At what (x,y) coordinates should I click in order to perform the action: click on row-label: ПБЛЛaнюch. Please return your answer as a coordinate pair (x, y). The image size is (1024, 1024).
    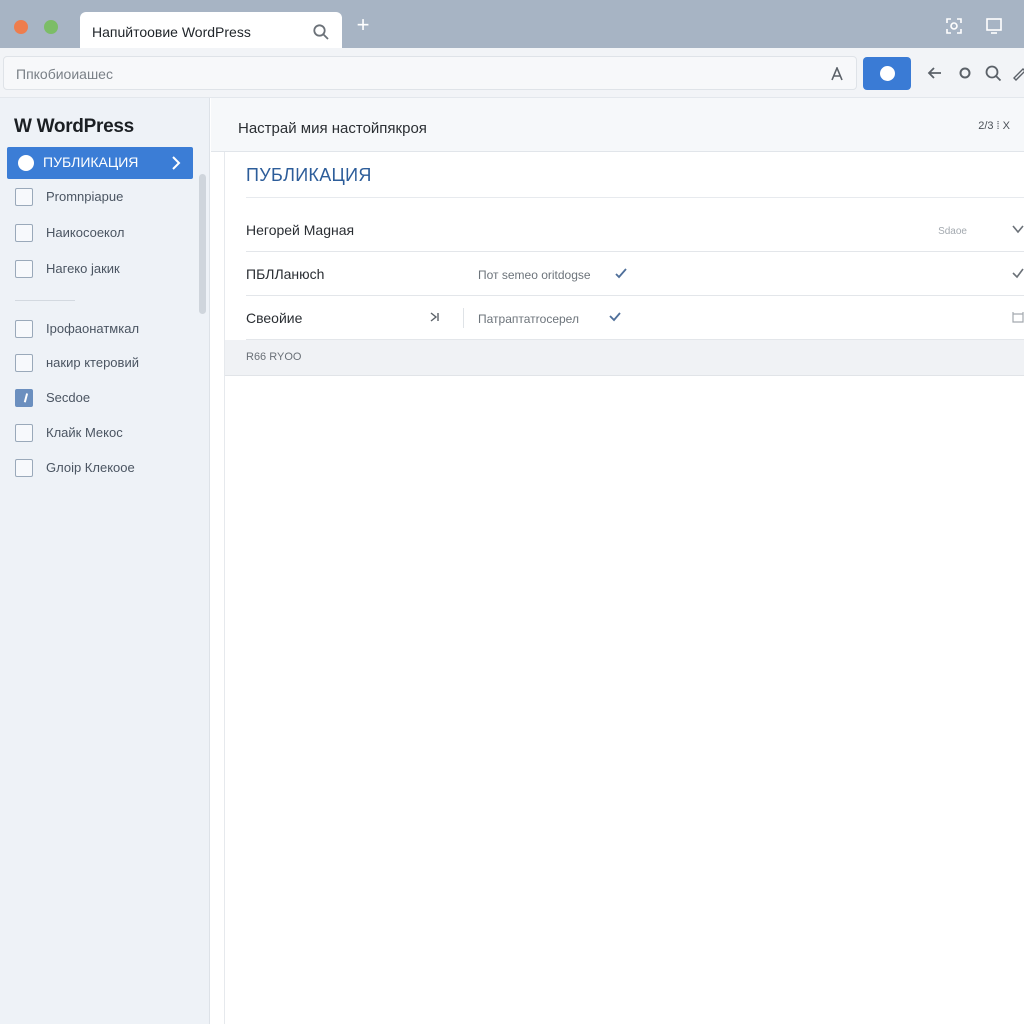
    Looking at the image, I should click on (285, 274).